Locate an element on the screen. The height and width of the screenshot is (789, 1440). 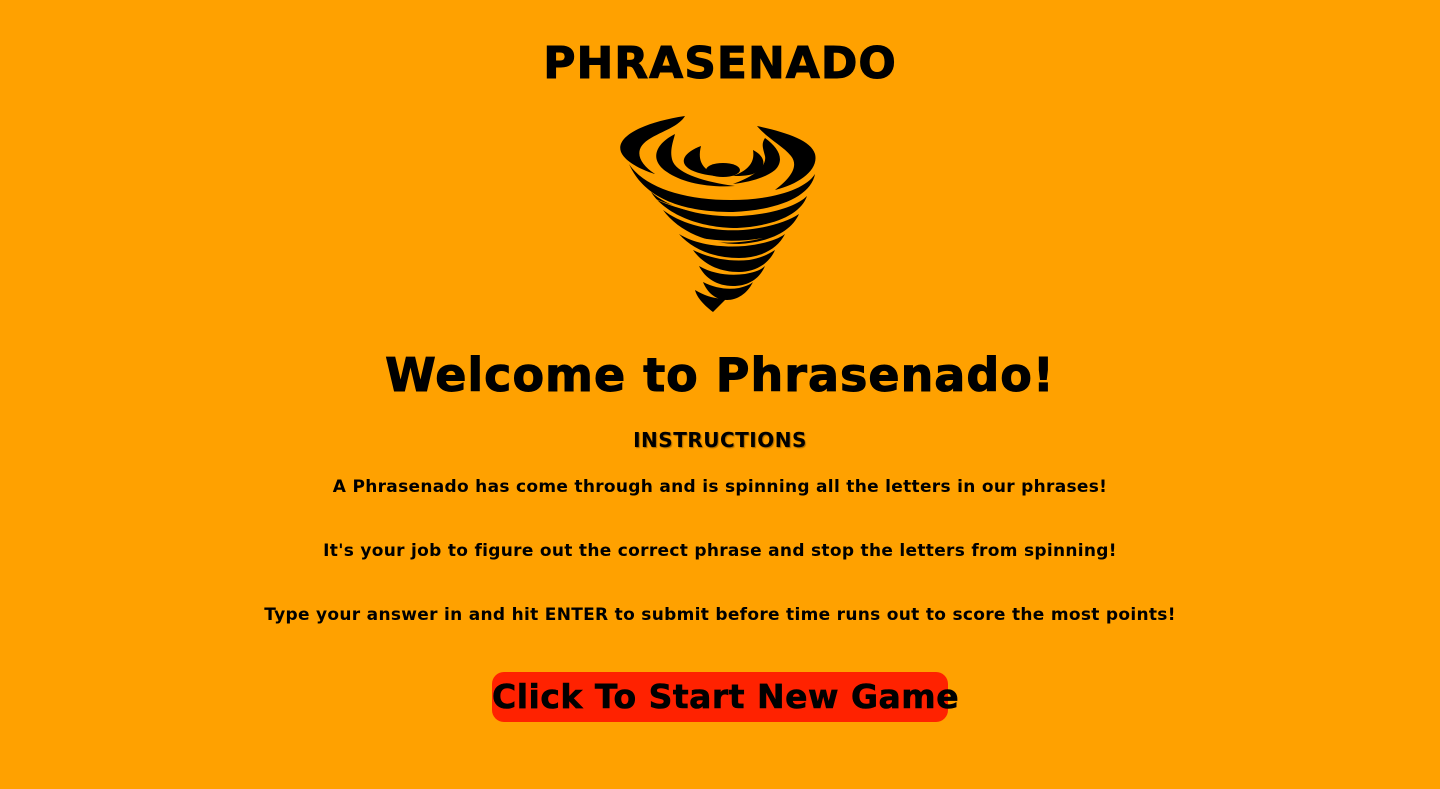
start-new-game-button: Click To Start New Game is located at coordinates (725, 697).